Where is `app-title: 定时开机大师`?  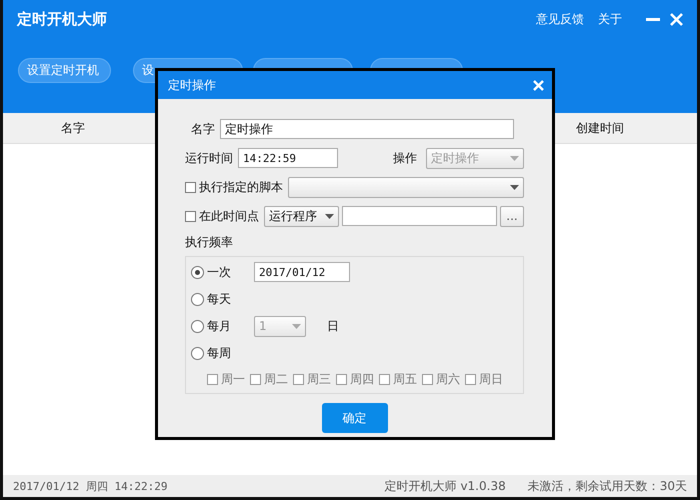
app-title: 定时开机大师 is located at coordinates (62, 19).